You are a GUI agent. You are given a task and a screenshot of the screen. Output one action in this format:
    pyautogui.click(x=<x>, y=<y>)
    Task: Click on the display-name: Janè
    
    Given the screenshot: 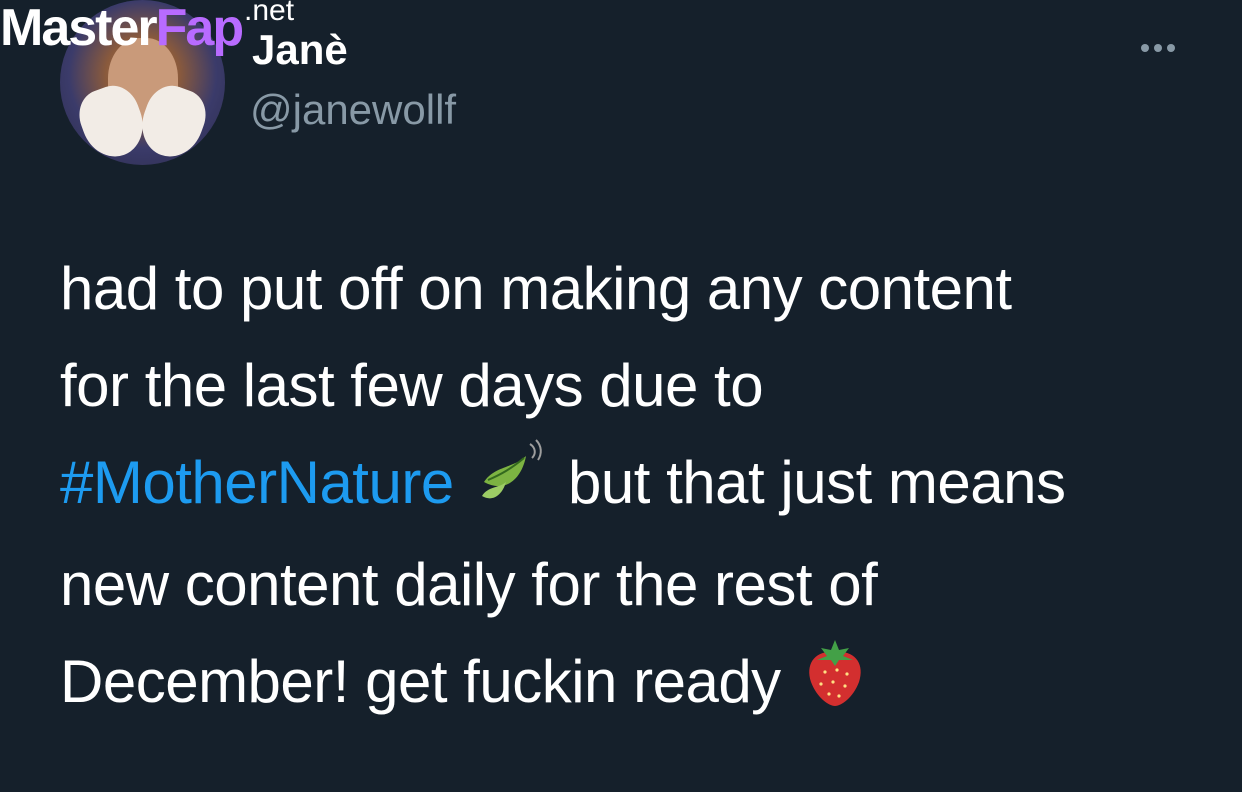 What is the action you would take?
    pyautogui.click(x=300, y=50)
    